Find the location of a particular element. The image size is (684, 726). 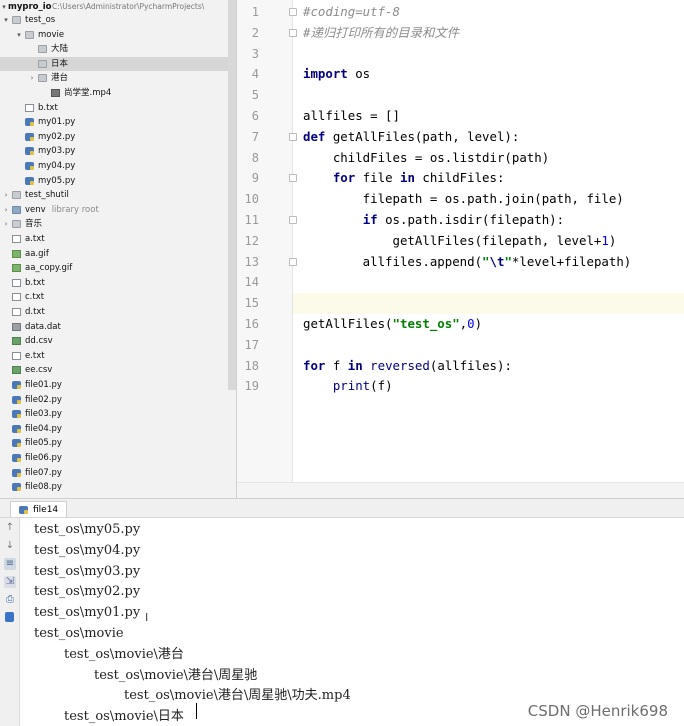

line-number: 8 is located at coordinates (255, 157).